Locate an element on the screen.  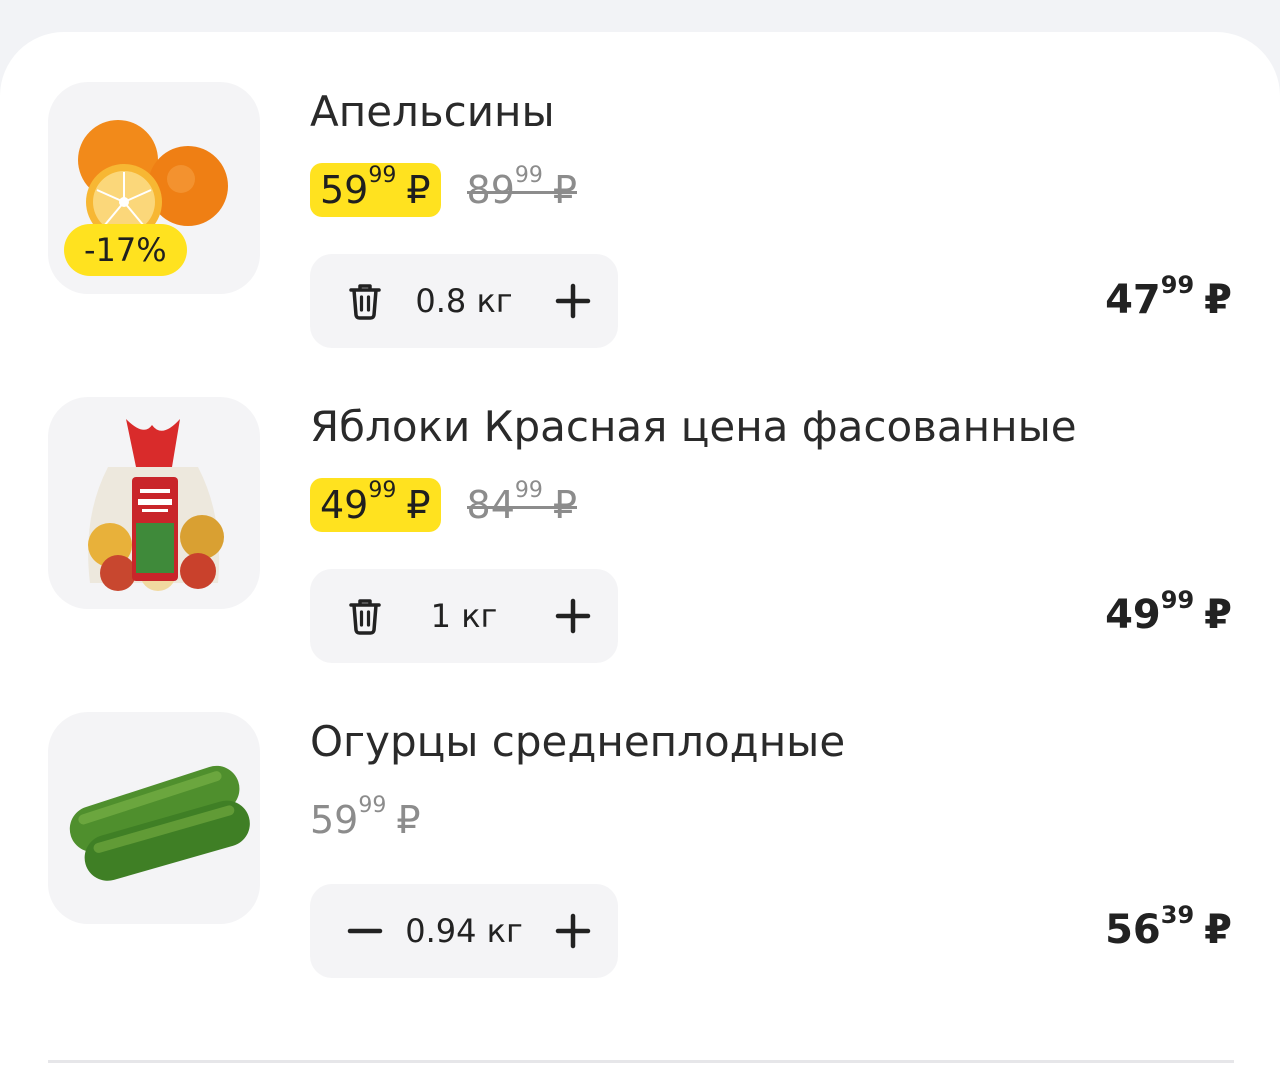
quantity-stepper: 0.8 кг is located at coordinates (464, 301).